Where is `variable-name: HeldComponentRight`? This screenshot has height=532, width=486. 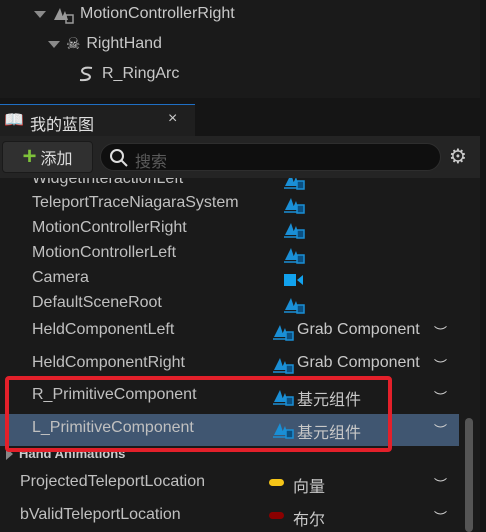
variable-name: HeldComponentRight is located at coordinates (108, 362).